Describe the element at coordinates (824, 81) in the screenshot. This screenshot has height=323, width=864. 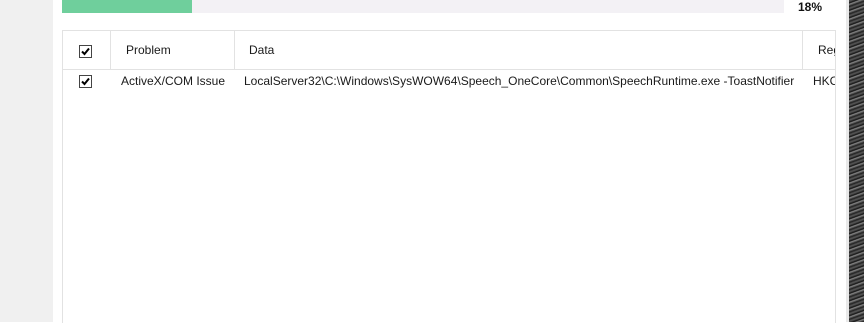
I see `row-registry: HKC` at that location.